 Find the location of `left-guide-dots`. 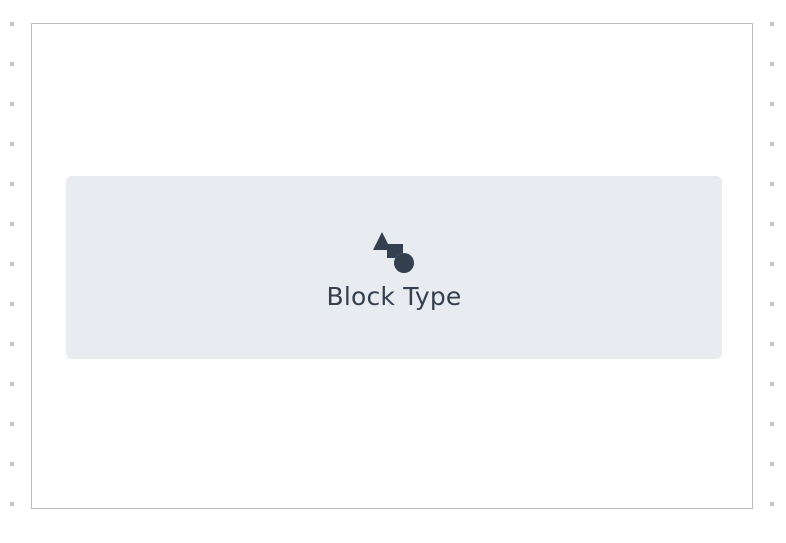

left-guide-dots is located at coordinates (13, 271).